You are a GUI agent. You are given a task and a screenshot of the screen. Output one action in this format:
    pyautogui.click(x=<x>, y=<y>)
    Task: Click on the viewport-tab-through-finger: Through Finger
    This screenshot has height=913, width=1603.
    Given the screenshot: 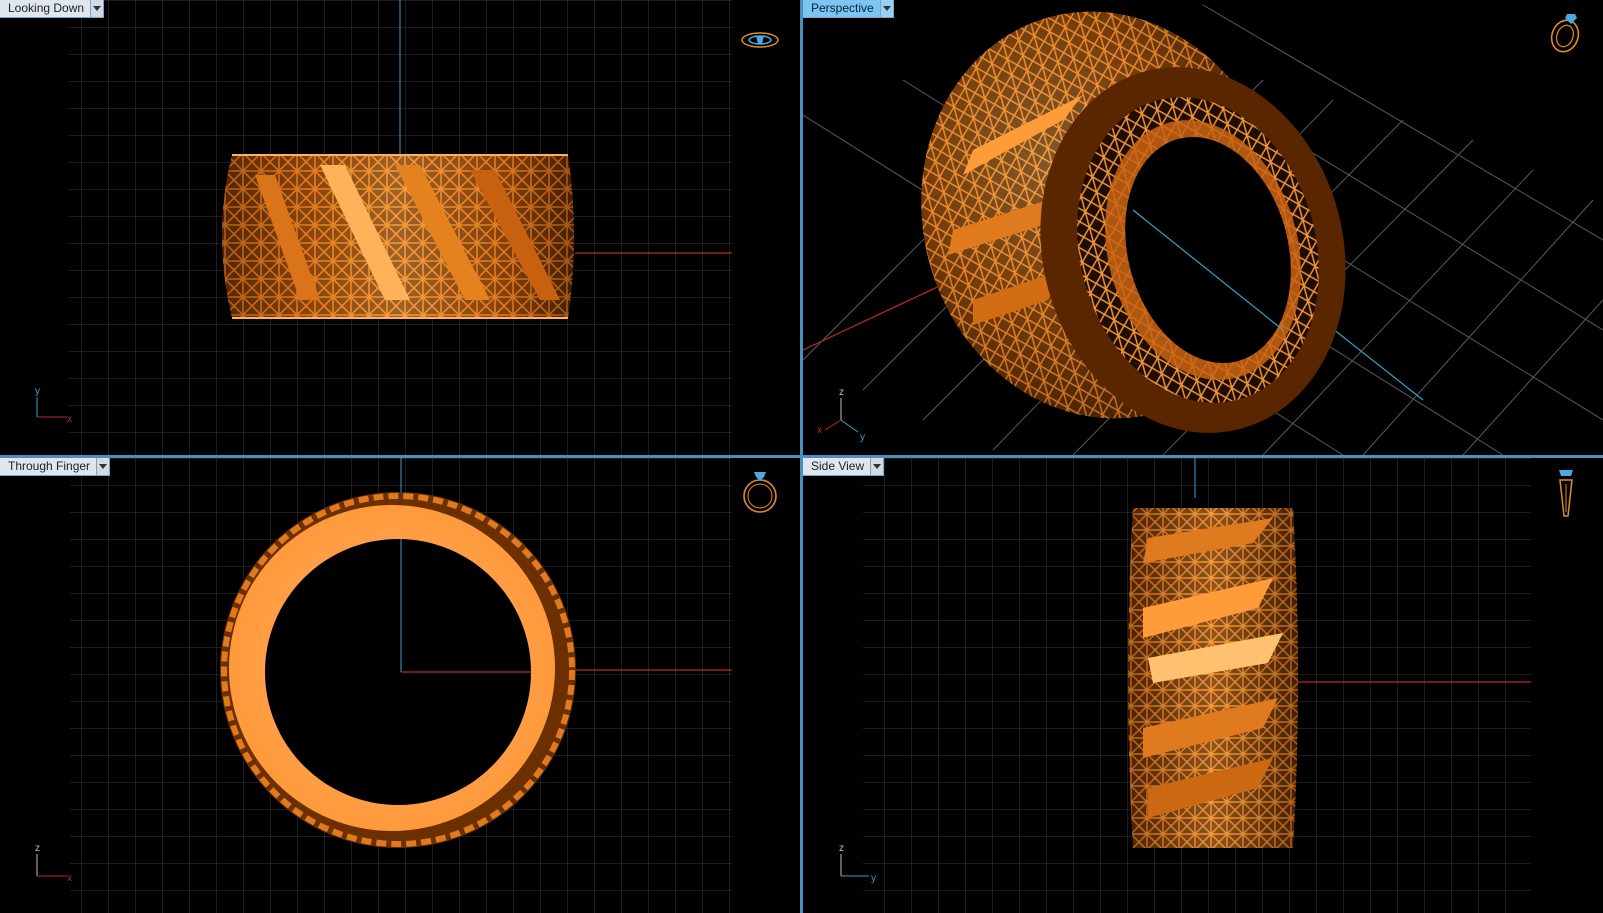 What is the action you would take?
    pyautogui.click(x=55, y=467)
    